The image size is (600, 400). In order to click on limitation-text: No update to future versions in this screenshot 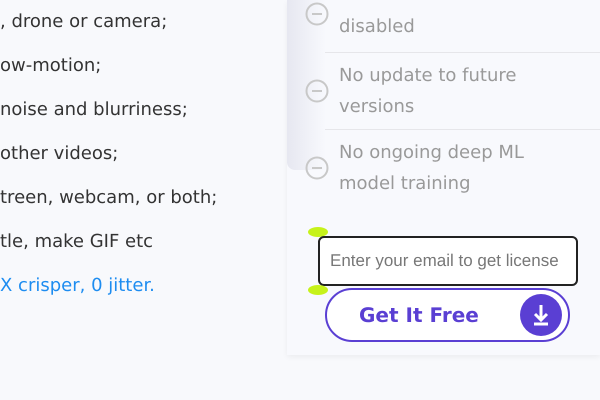, I will do `click(427, 91)`.